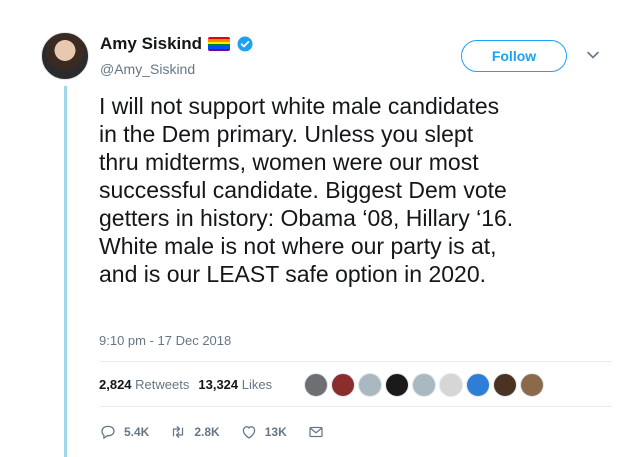  Describe the element at coordinates (218, 384) in the screenshot. I see `likes-count: 13,324` at that location.